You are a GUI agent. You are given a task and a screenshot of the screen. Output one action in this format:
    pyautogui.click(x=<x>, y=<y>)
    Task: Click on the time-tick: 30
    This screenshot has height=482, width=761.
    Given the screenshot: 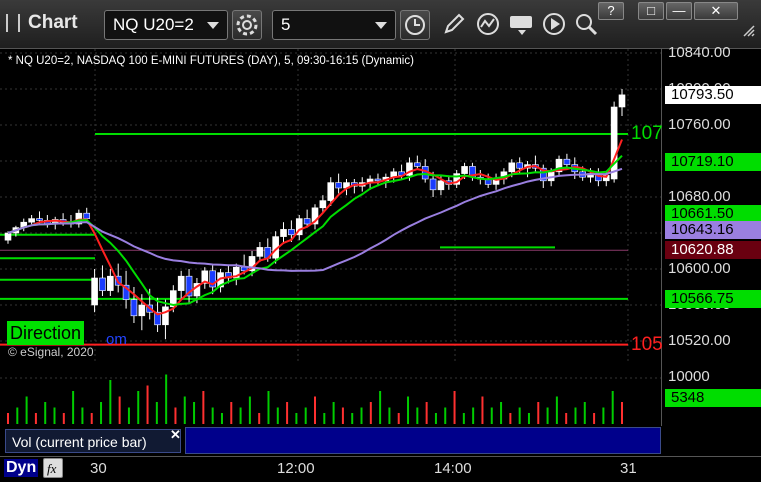 What is the action you would take?
    pyautogui.click(x=98, y=468)
    